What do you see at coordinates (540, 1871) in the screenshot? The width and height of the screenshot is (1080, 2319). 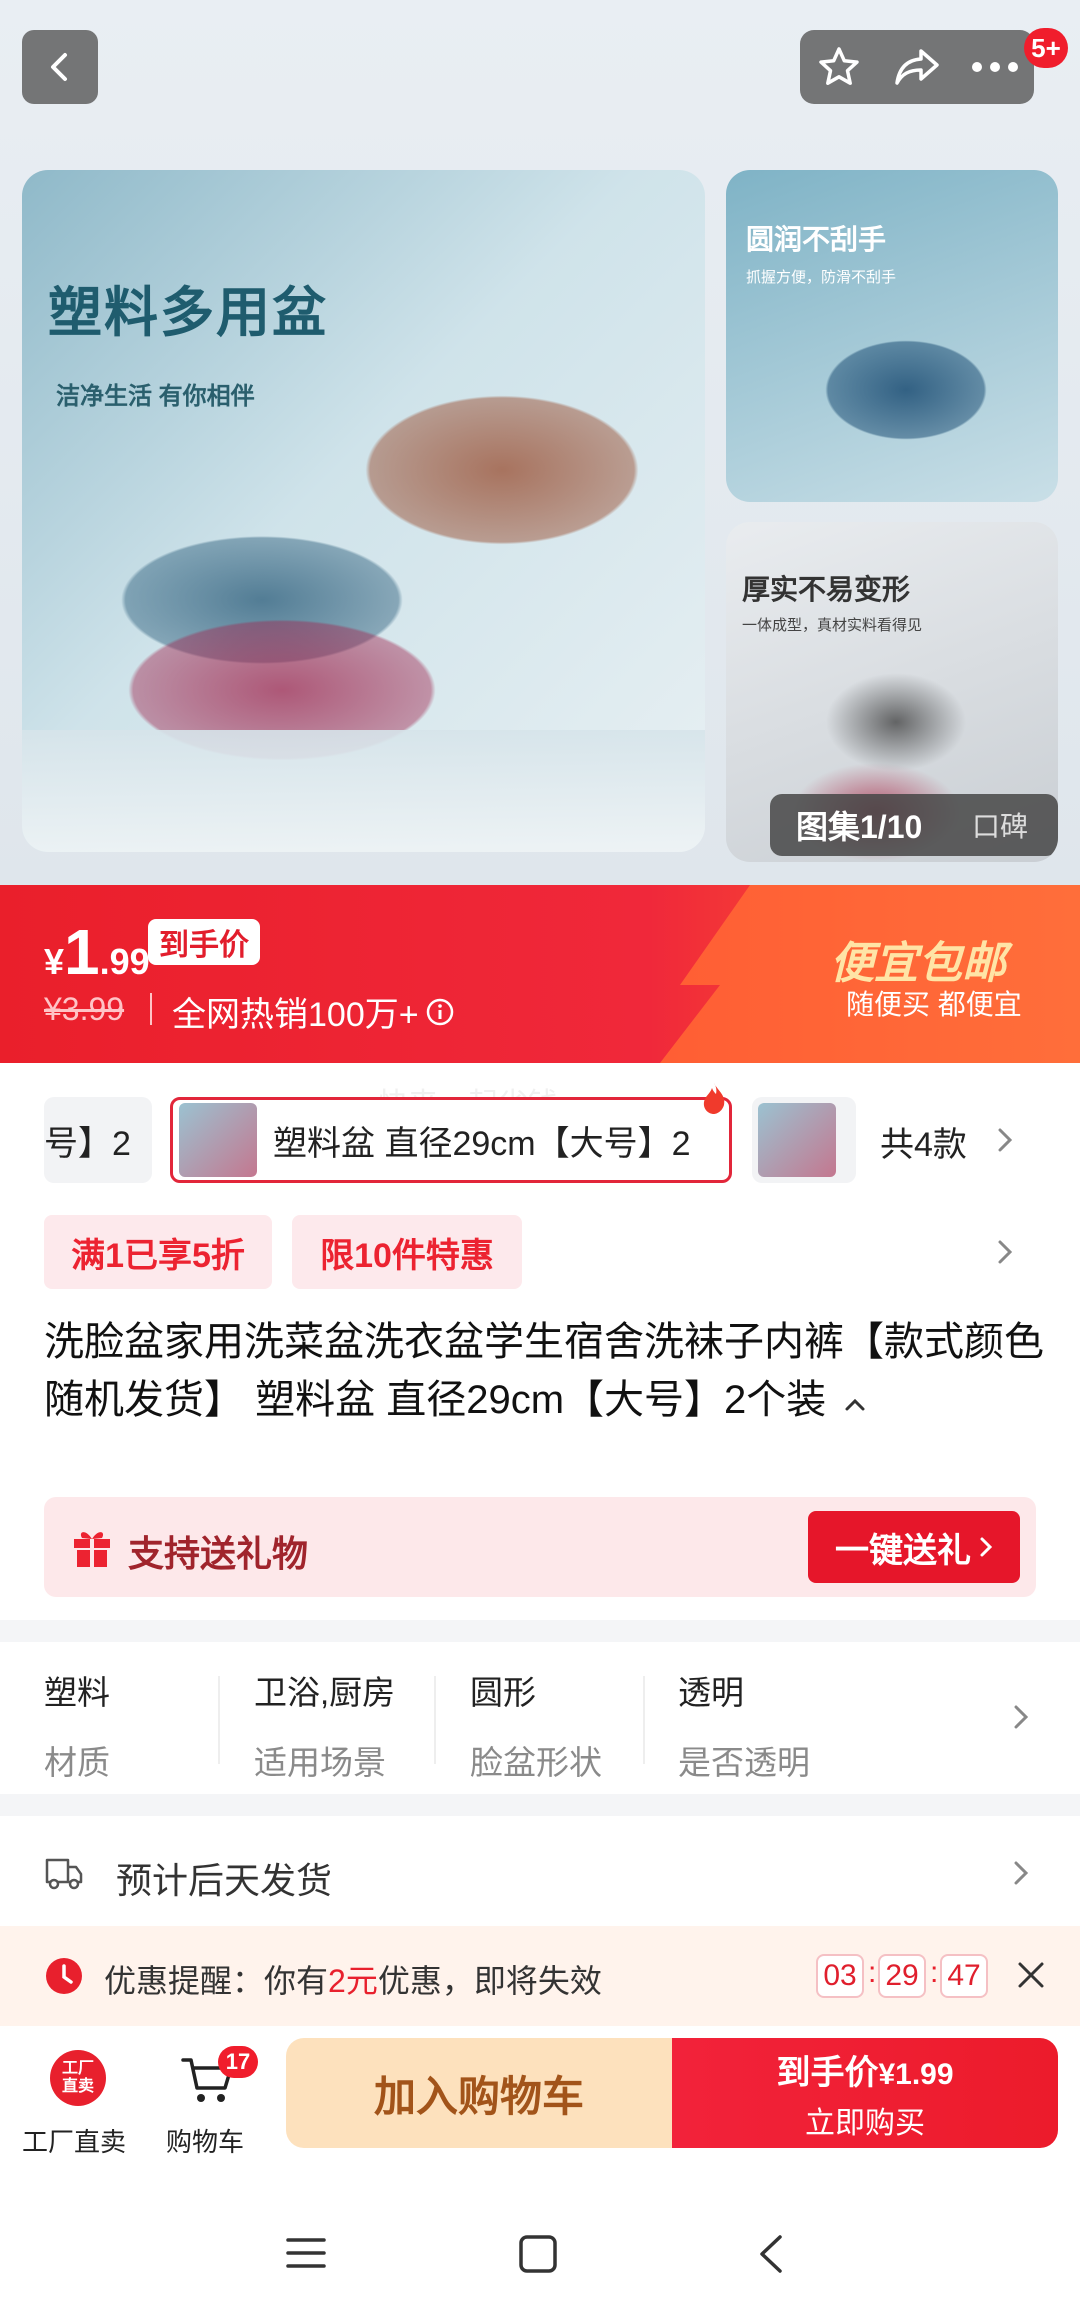 I see `shipping-row: 预计后天发货` at bounding box center [540, 1871].